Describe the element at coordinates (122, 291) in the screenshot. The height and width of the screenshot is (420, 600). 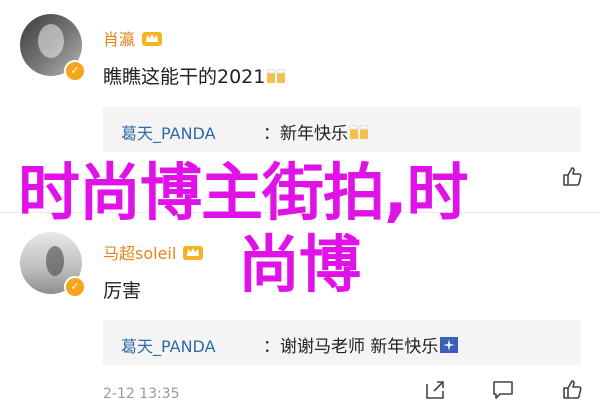
I see `comment-text: 厉害` at that location.